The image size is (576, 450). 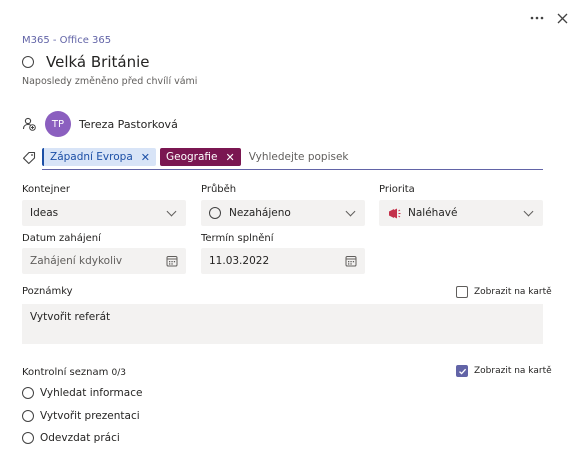 I want to click on task-title-row: Velká Británie, so click(x=85, y=62).